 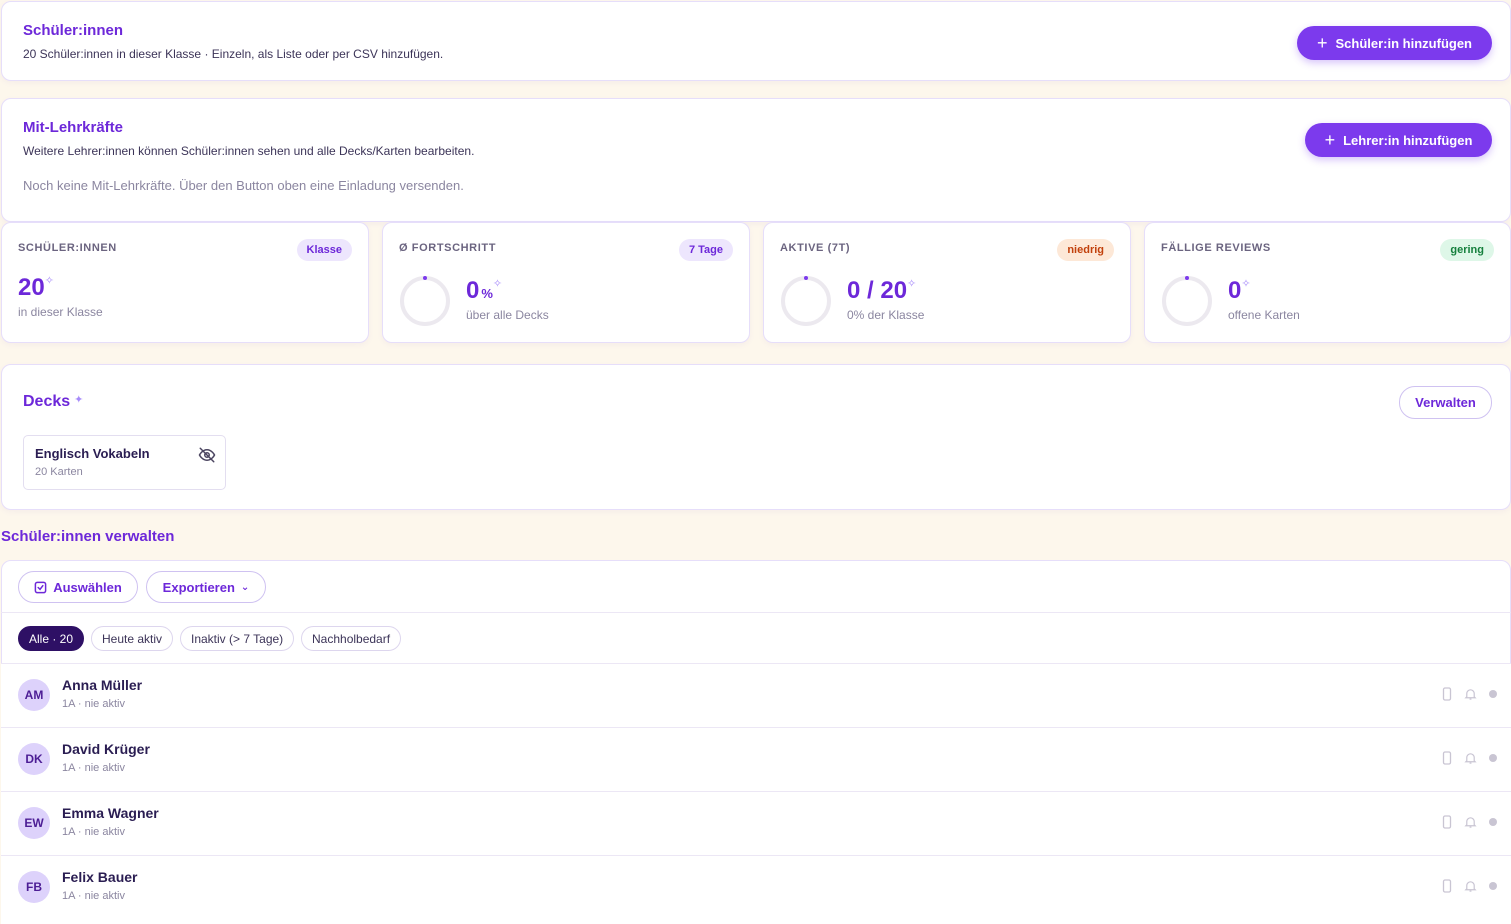 I want to click on export-button: Exportieren ⌄, so click(x=206, y=587).